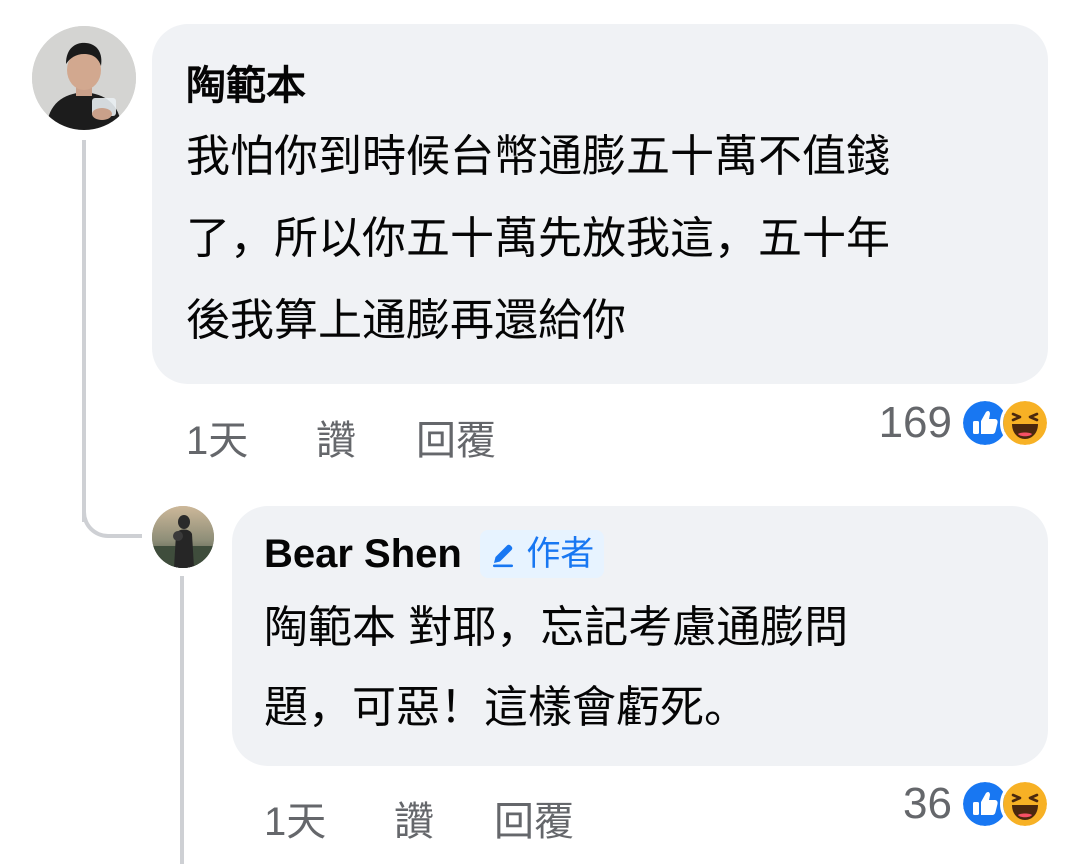  What do you see at coordinates (182, 720) in the screenshot?
I see `reply-thread-line` at bounding box center [182, 720].